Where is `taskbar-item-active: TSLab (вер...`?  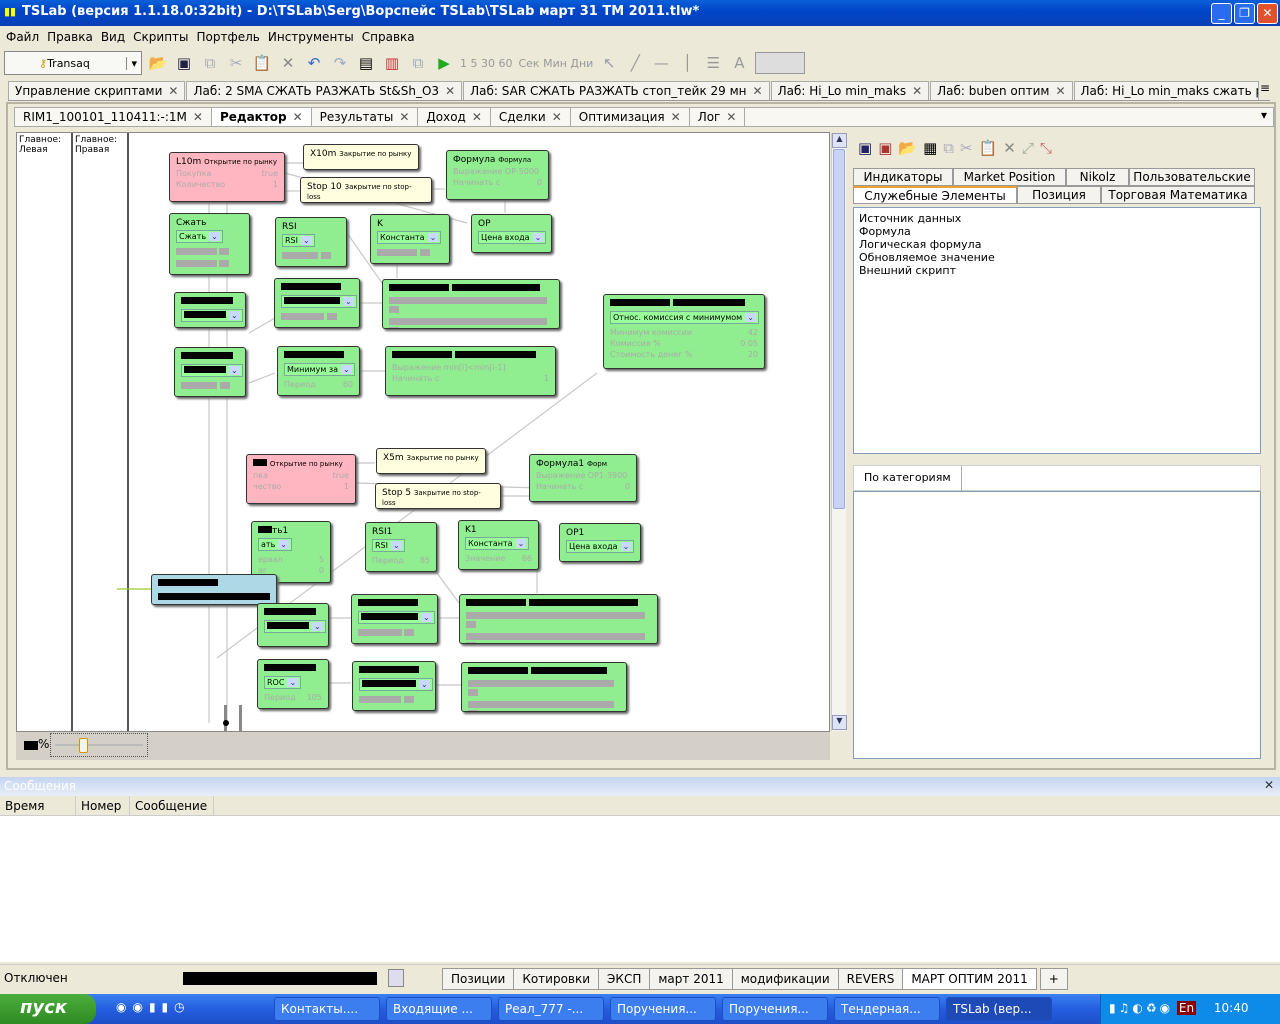 taskbar-item-active: TSLab (вер... is located at coordinates (999, 1009).